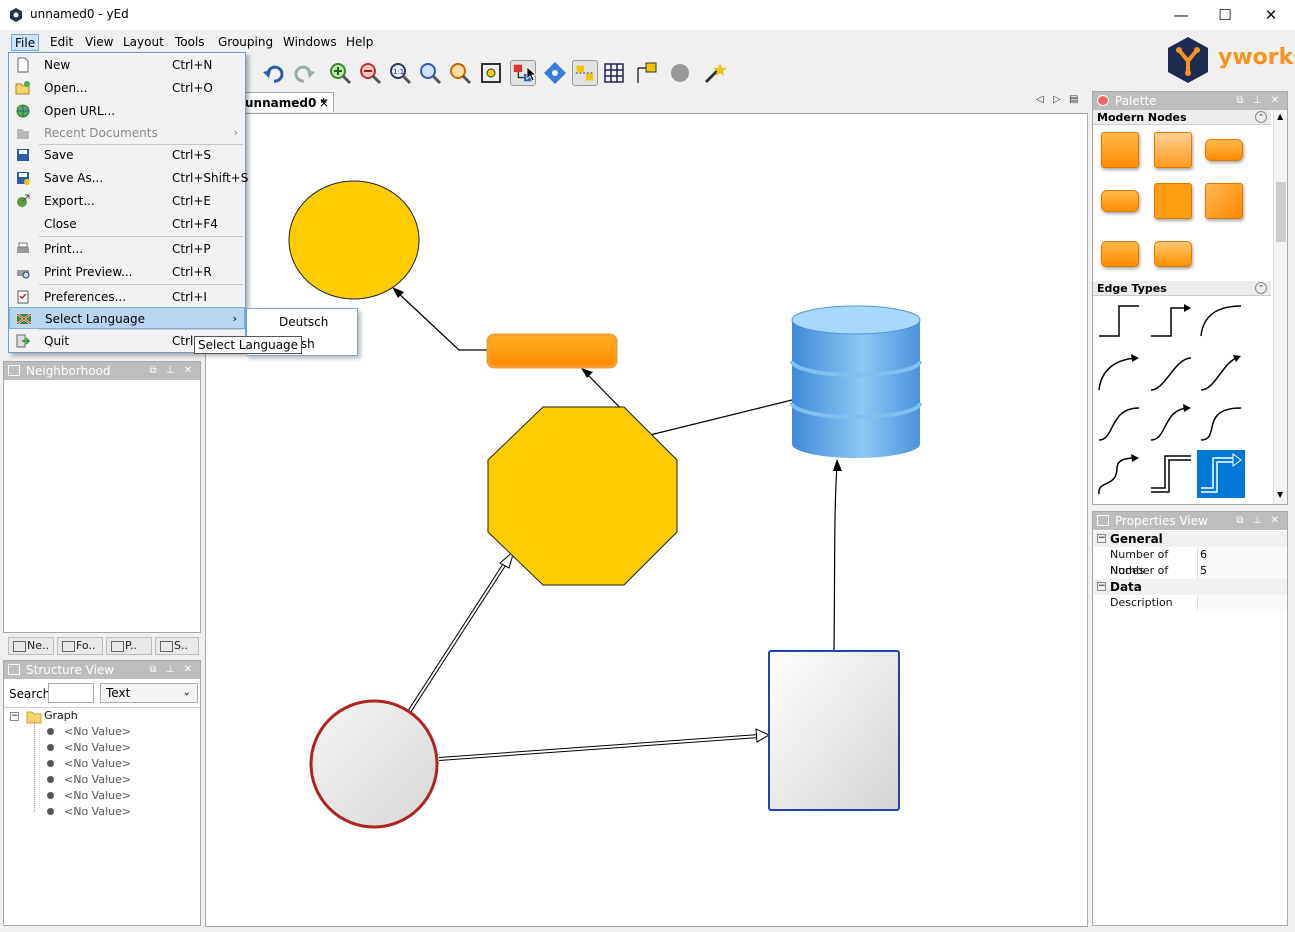 Image resolution: width=1295 pixels, height=932 pixels. I want to click on undo-icon, so click(274, 73).